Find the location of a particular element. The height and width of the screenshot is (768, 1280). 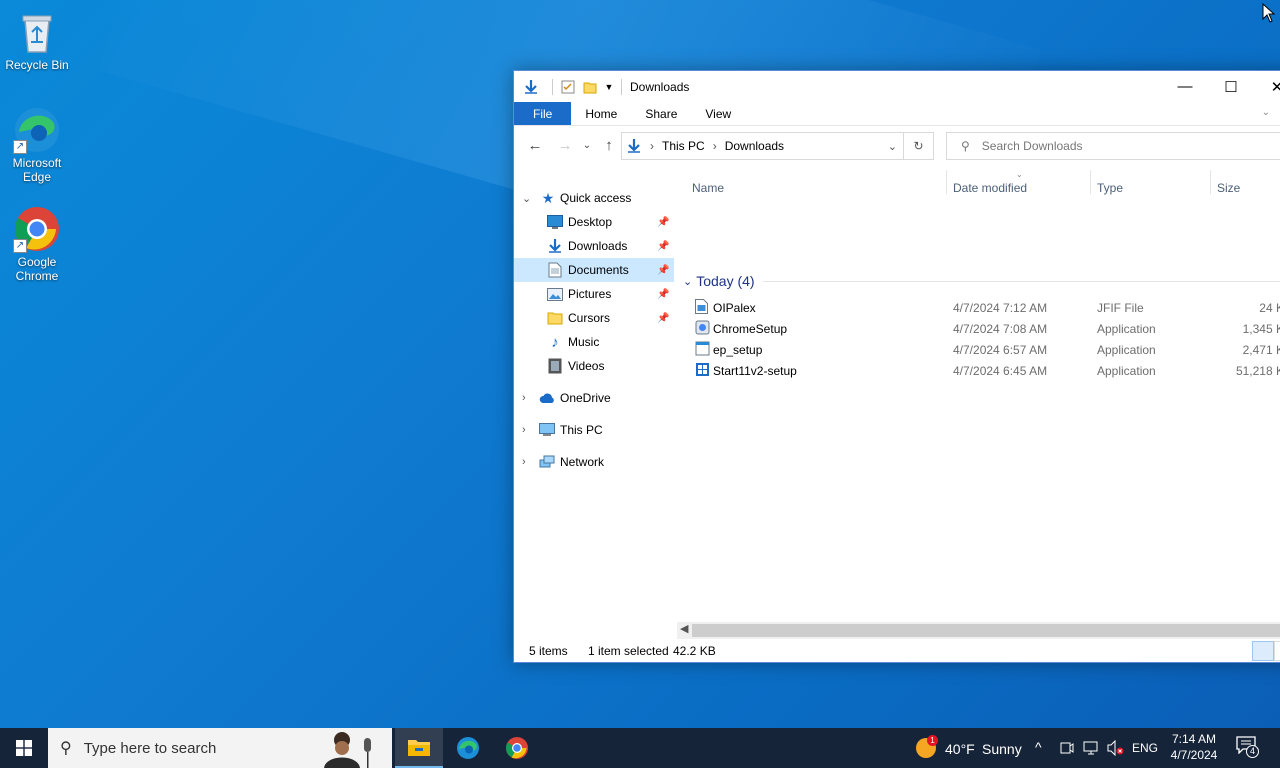

nav-quick-access: ⌄ ★ Quick access is located at coordinates (594, 198).